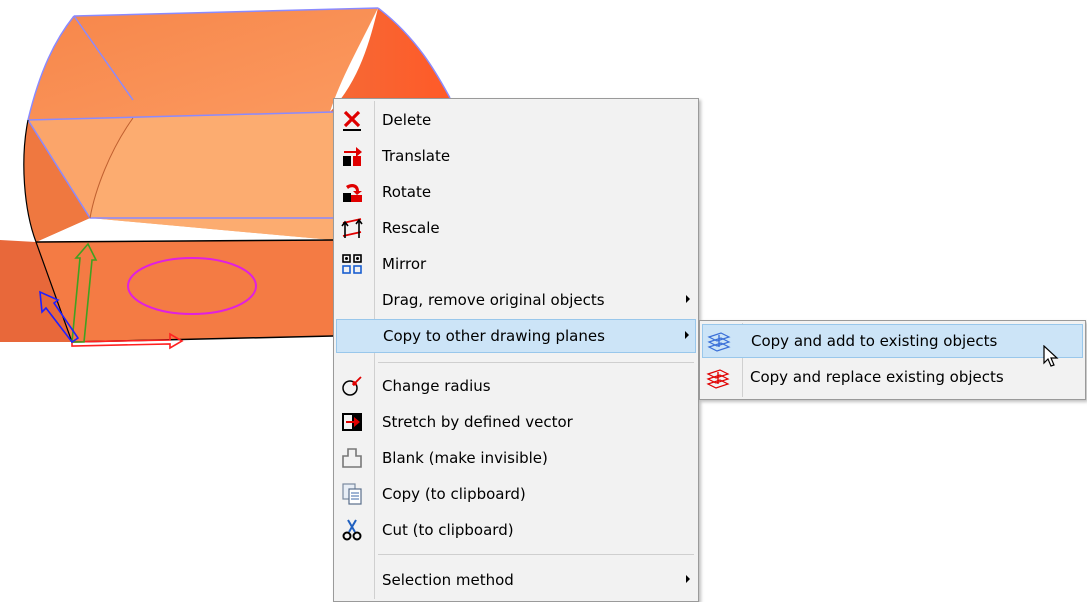 The width and height of the screenshot is (1087, 602). What do you see at coordinates (352, 228) in the screenshot?
I see `rescale-icon` at bounding box center [352, 228].